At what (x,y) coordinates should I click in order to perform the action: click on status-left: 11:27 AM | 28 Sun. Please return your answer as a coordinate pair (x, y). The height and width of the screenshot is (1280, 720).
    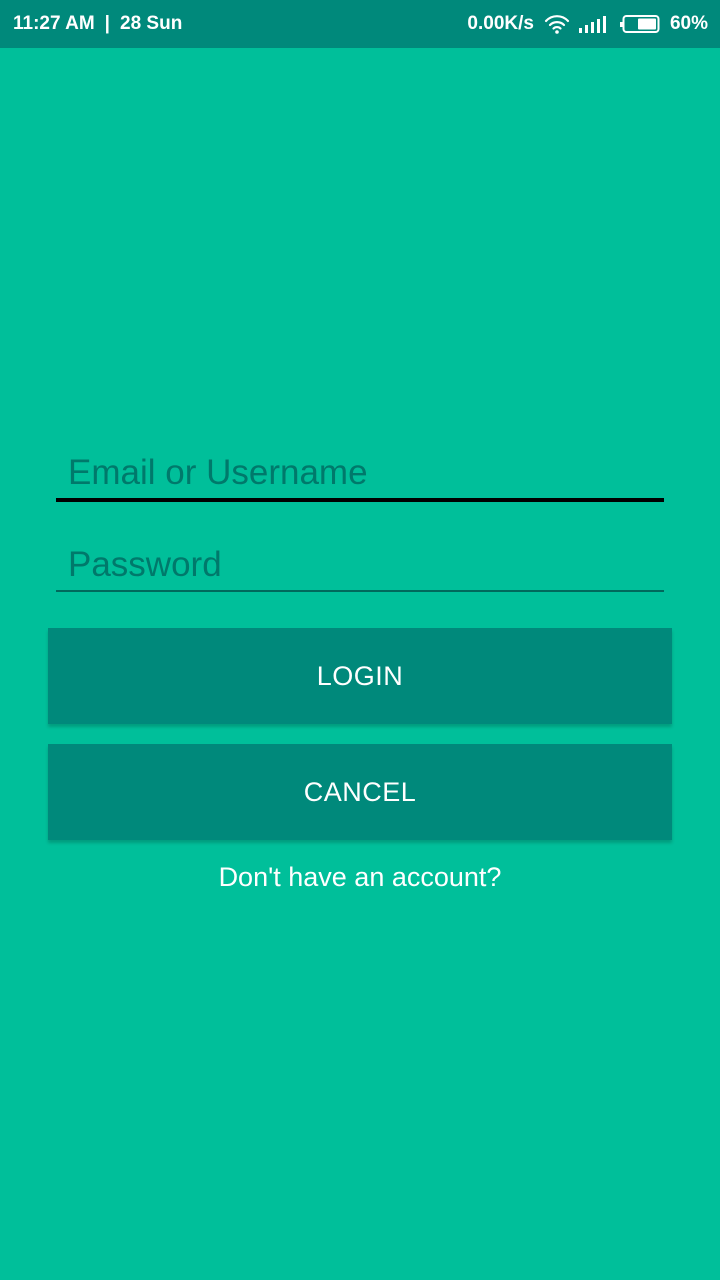
    Looking at the image, I should click on (97, 24).